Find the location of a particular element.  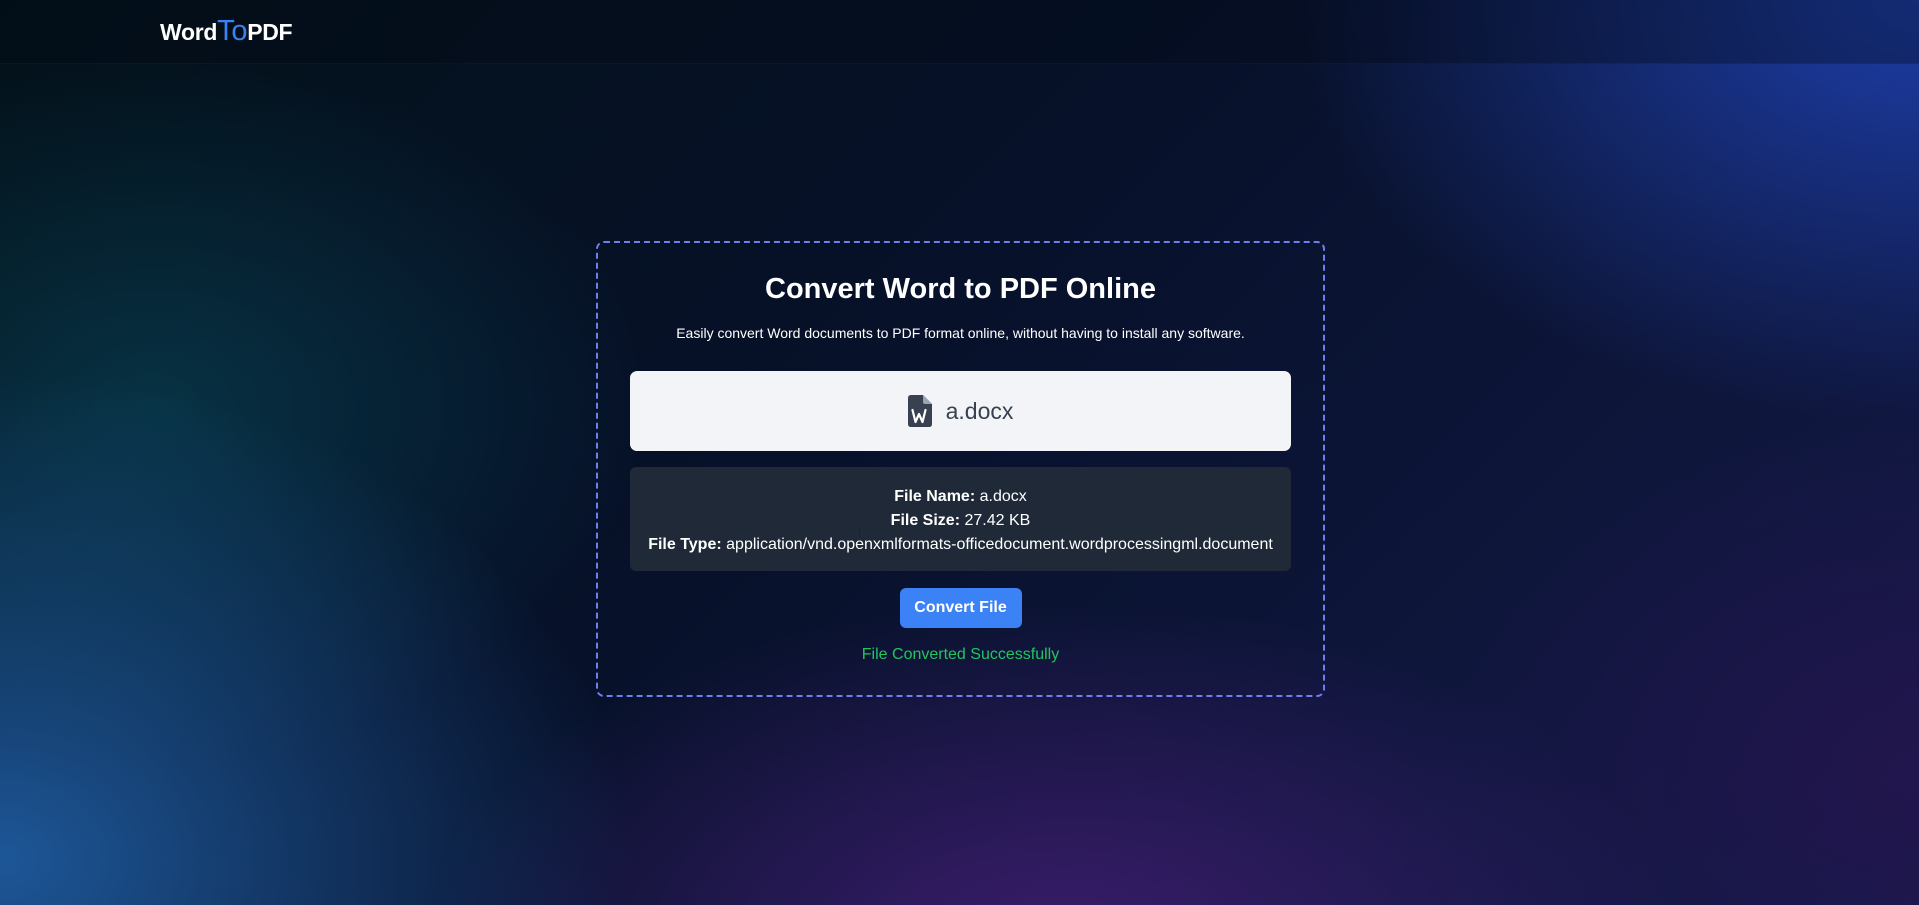

convert-file-button: Convert File is located at coordinates (960, 608).